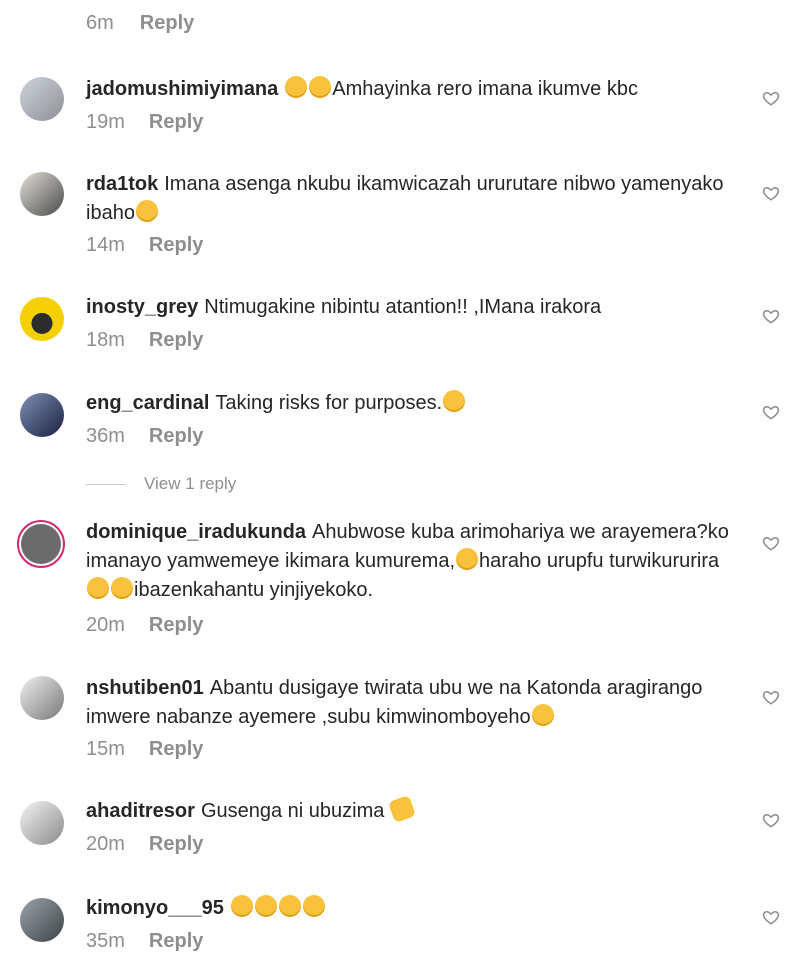 Image resolution: width=800 pixels, height=969 pixels. I want to click on comment-text: Gusenga ni ubuzima, so click(292, 811).